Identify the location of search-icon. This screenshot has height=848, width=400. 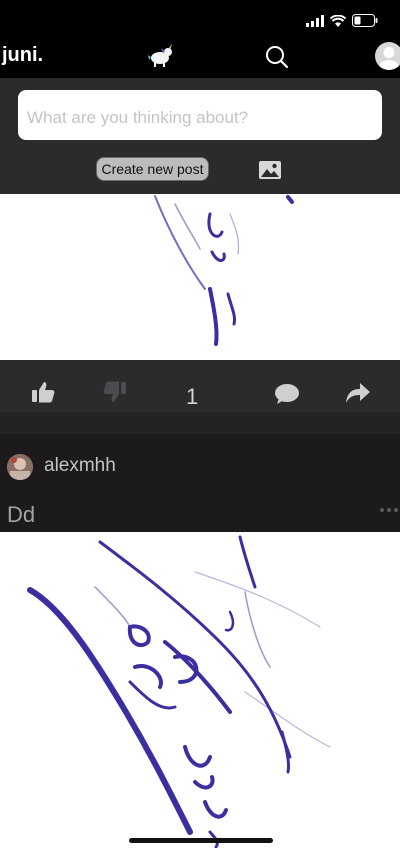
(277, 57).